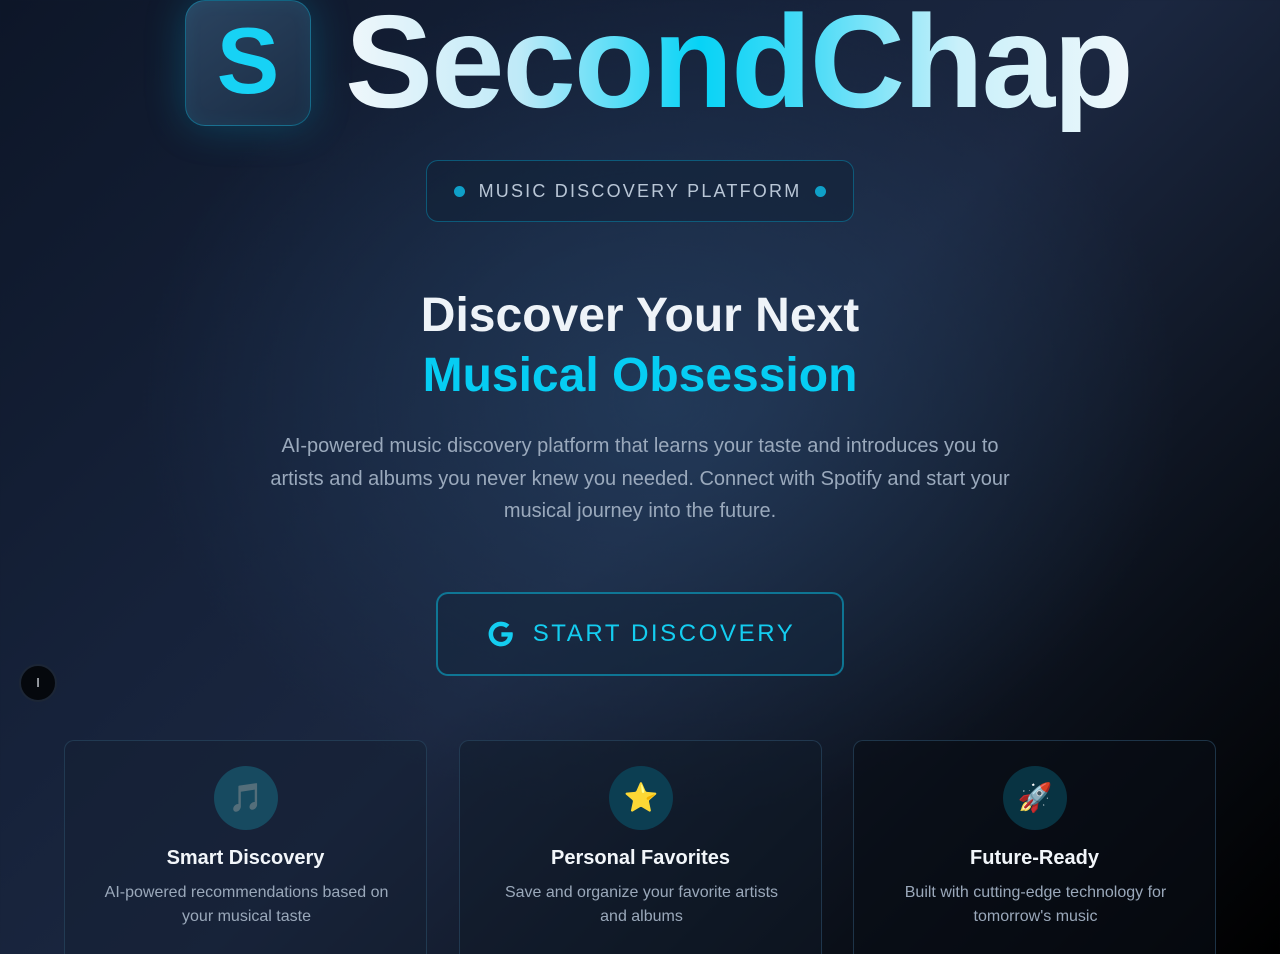 This screenshot has height=954, width=1280. I want to click on star-icon: ⭐, so click(641, 798).